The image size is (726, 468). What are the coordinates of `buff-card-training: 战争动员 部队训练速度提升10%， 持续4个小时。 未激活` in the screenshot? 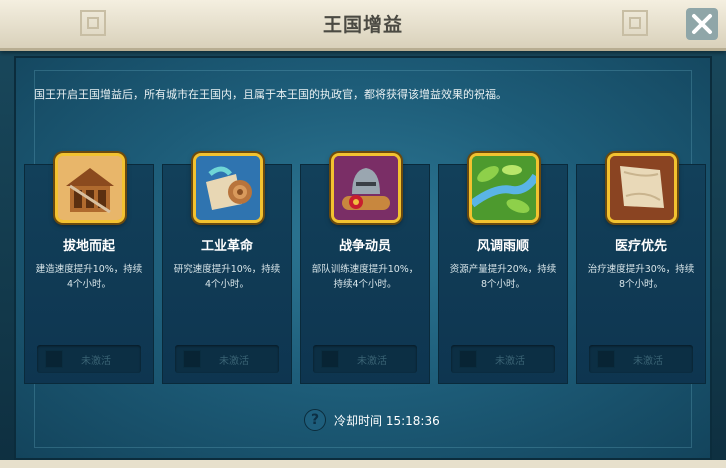 It's located at (365, 268).